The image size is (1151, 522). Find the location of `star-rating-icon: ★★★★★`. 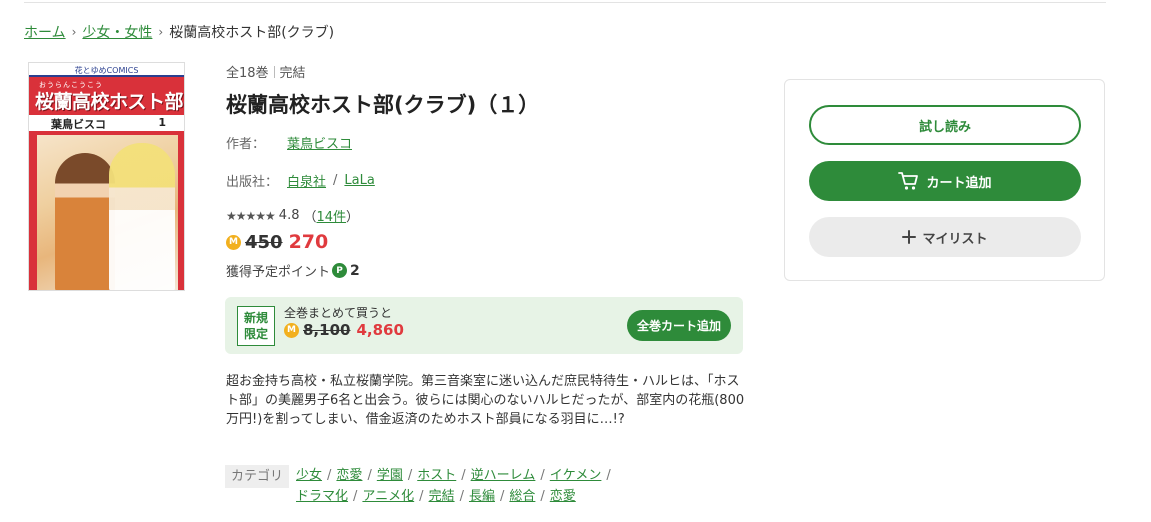

star-rating-icon: ★★★★★ is located at coordinates (251, 215).